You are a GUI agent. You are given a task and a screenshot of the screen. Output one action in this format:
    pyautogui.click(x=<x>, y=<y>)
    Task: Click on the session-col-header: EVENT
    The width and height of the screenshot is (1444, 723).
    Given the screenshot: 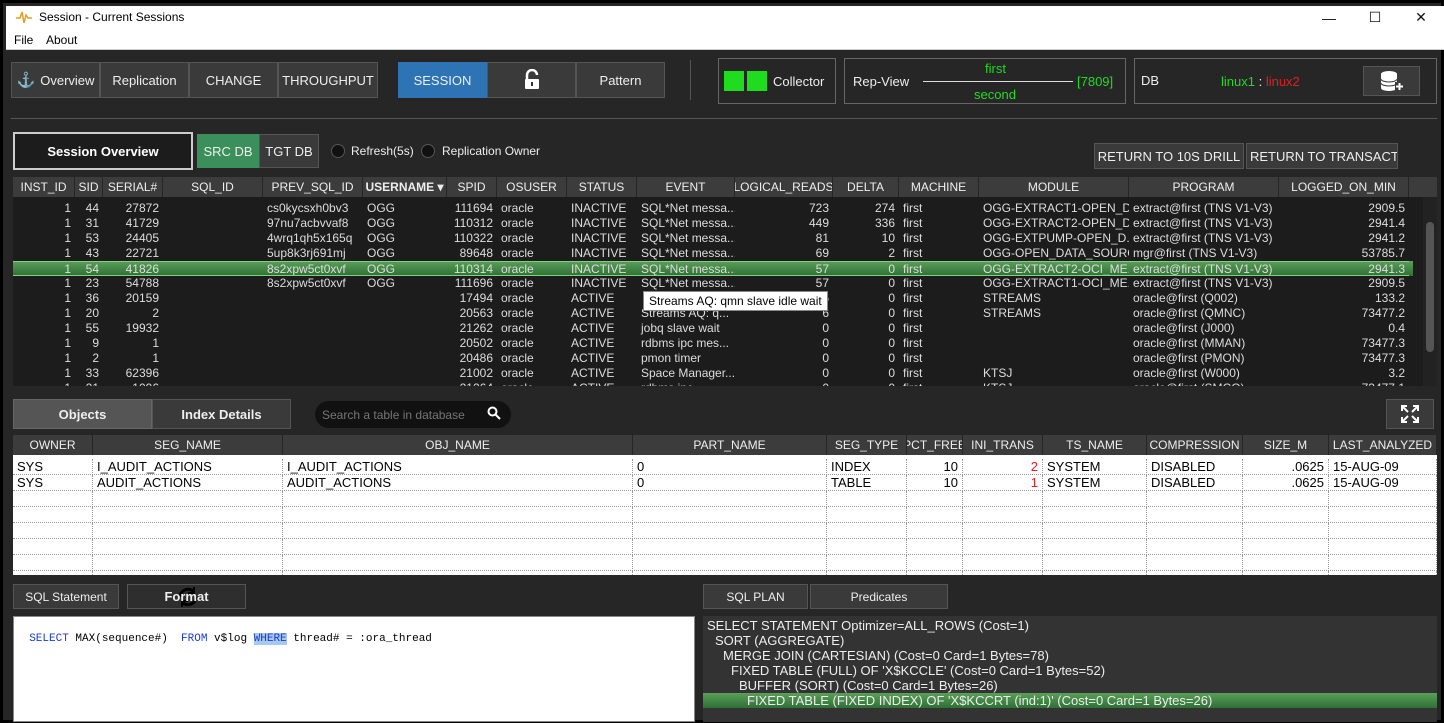 What is the action you would take?
    pyautogui.click(x=686, y=187)
    